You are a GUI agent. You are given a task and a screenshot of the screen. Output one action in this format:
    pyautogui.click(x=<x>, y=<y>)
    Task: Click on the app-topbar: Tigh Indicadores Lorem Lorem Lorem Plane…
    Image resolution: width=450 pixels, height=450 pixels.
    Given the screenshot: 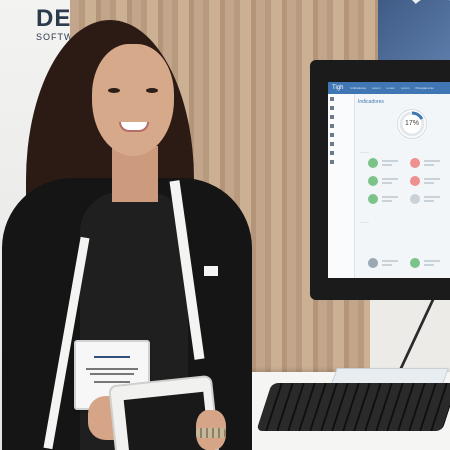 What is the action you would take?
    pyautogui.click(x=389, y=88)
    